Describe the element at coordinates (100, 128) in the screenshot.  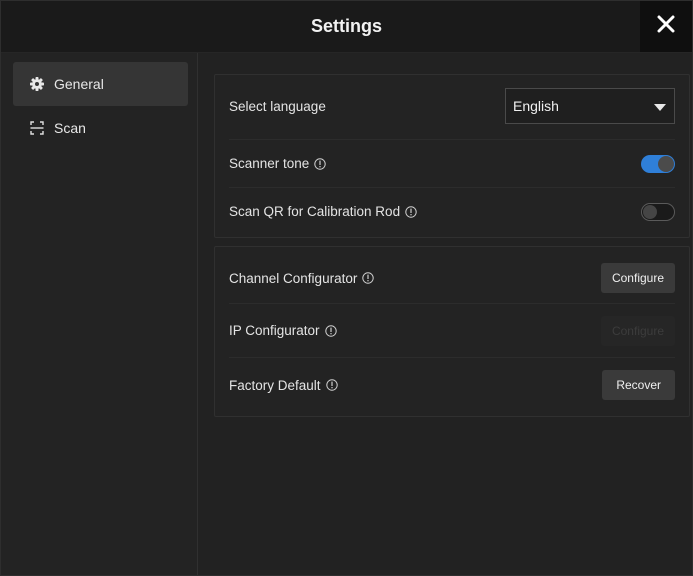
I see `sidebar-item-scan: Scan` at that location.